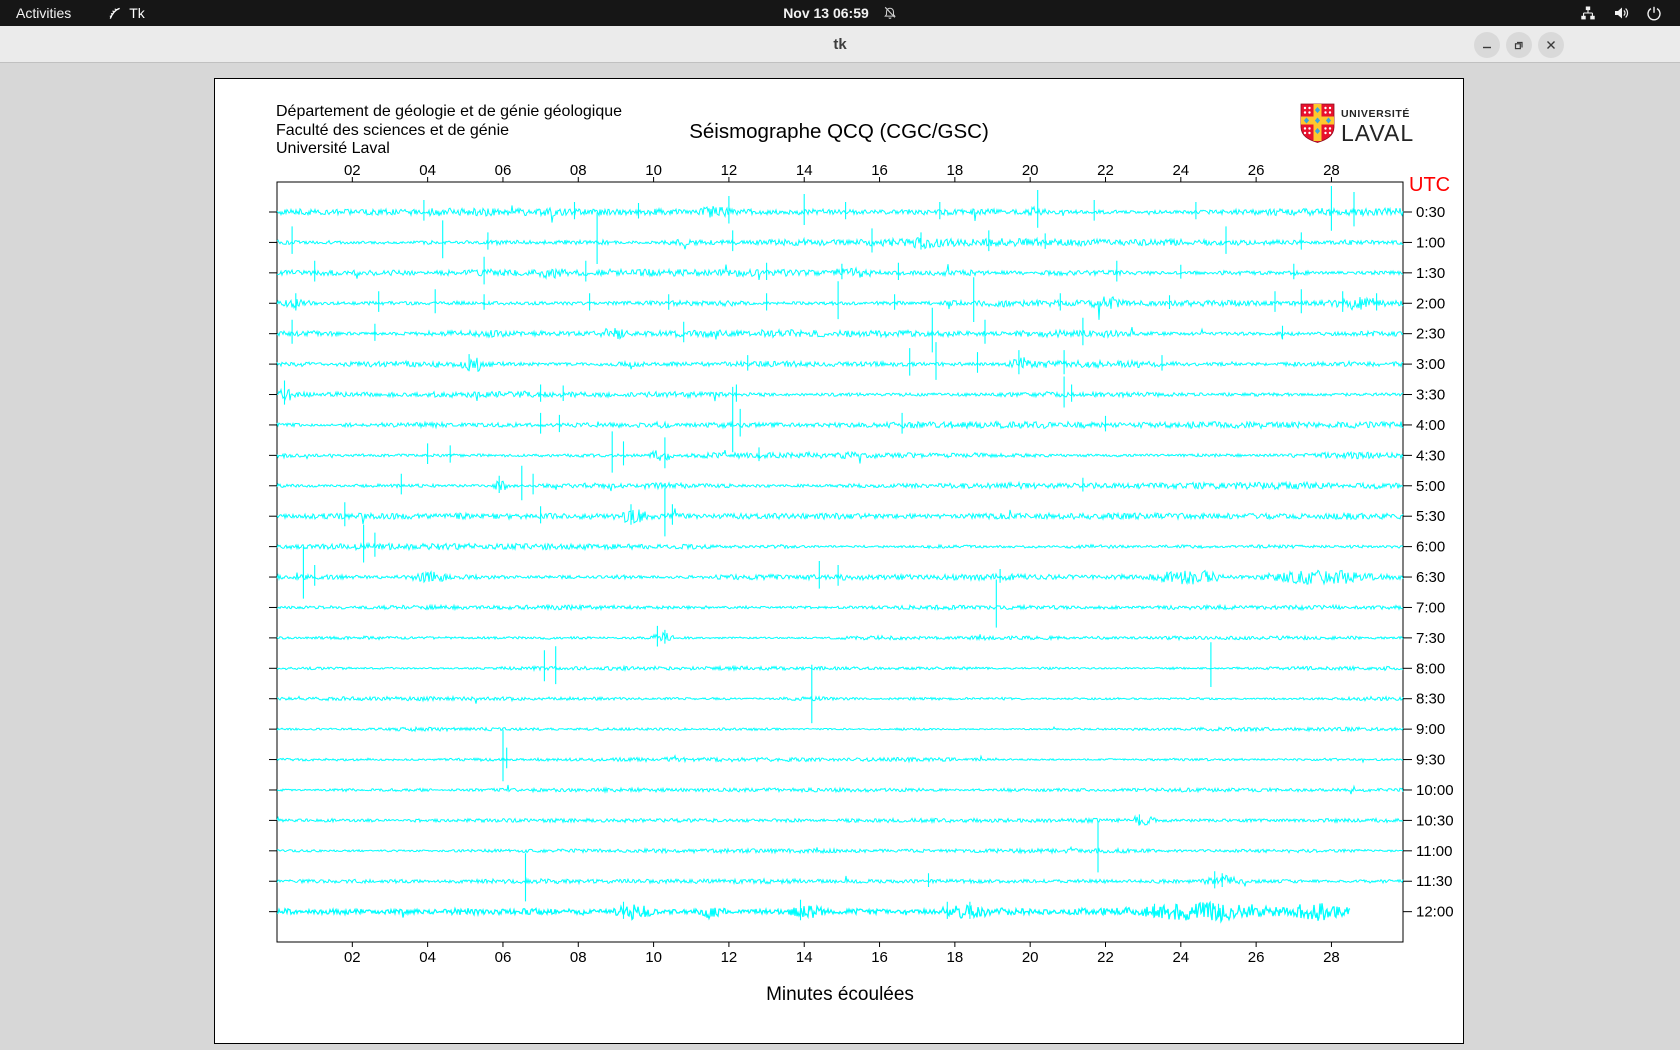  What do you see at coordinates (1256, 957) in the screenshot?
I see `x-tick-label-bottom: 26` at bounding box center [1256, 957].